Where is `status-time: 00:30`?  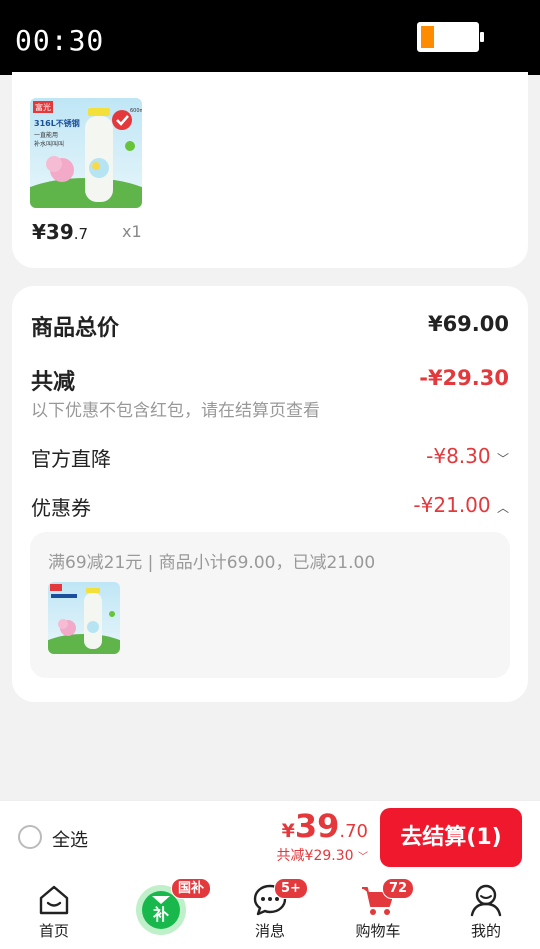 status-time: 00:30 is located at coordinates (60, 40).